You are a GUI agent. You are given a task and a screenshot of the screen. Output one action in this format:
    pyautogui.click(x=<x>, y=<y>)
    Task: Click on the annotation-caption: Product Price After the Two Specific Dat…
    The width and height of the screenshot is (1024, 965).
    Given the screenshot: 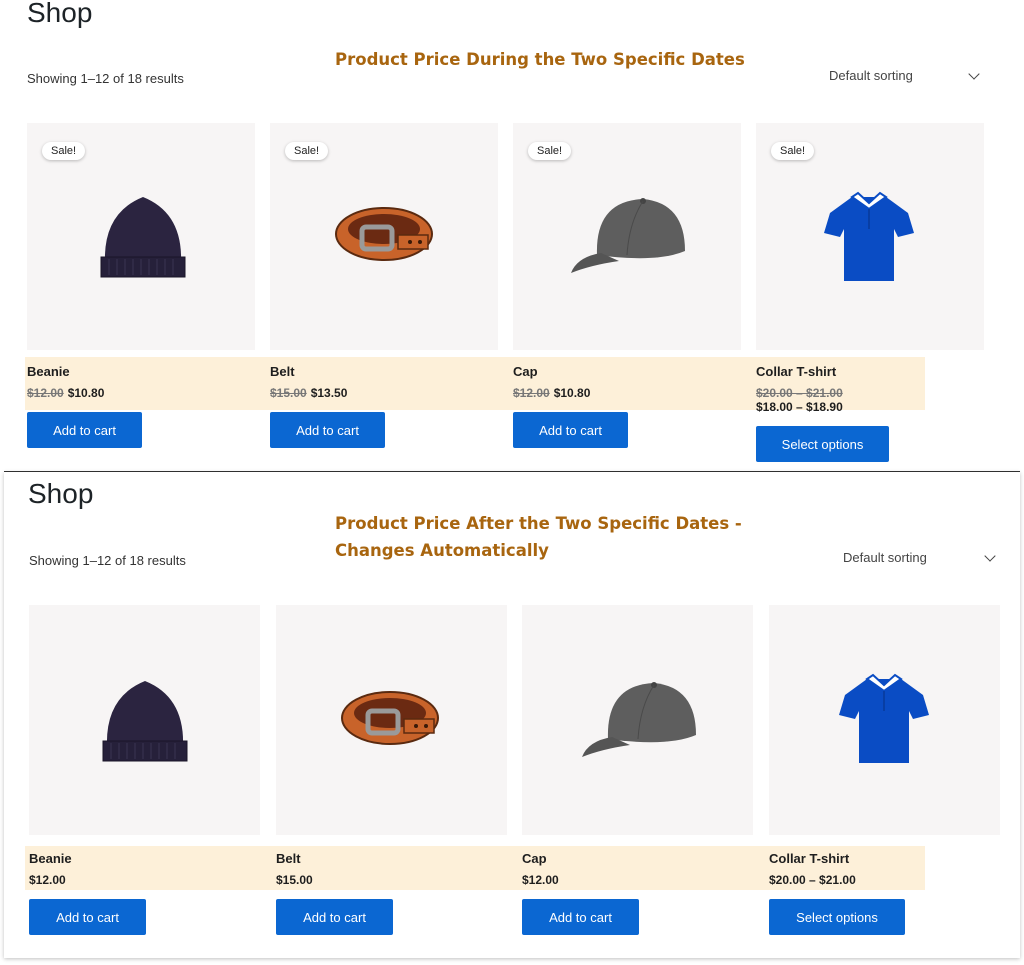 What is the action you would take?
    pyautogui.click(x=538, y=537)
    